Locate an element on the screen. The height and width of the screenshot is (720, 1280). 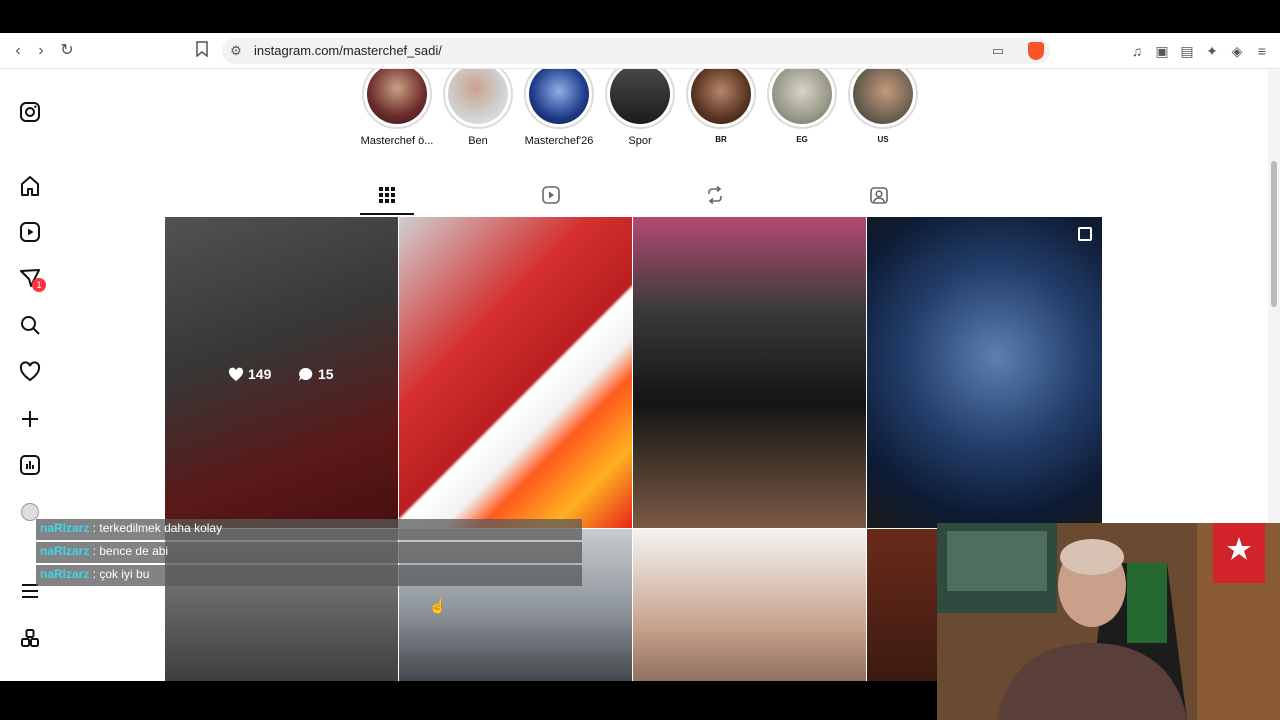
tagged-icon is located at coordinates (879, 195).